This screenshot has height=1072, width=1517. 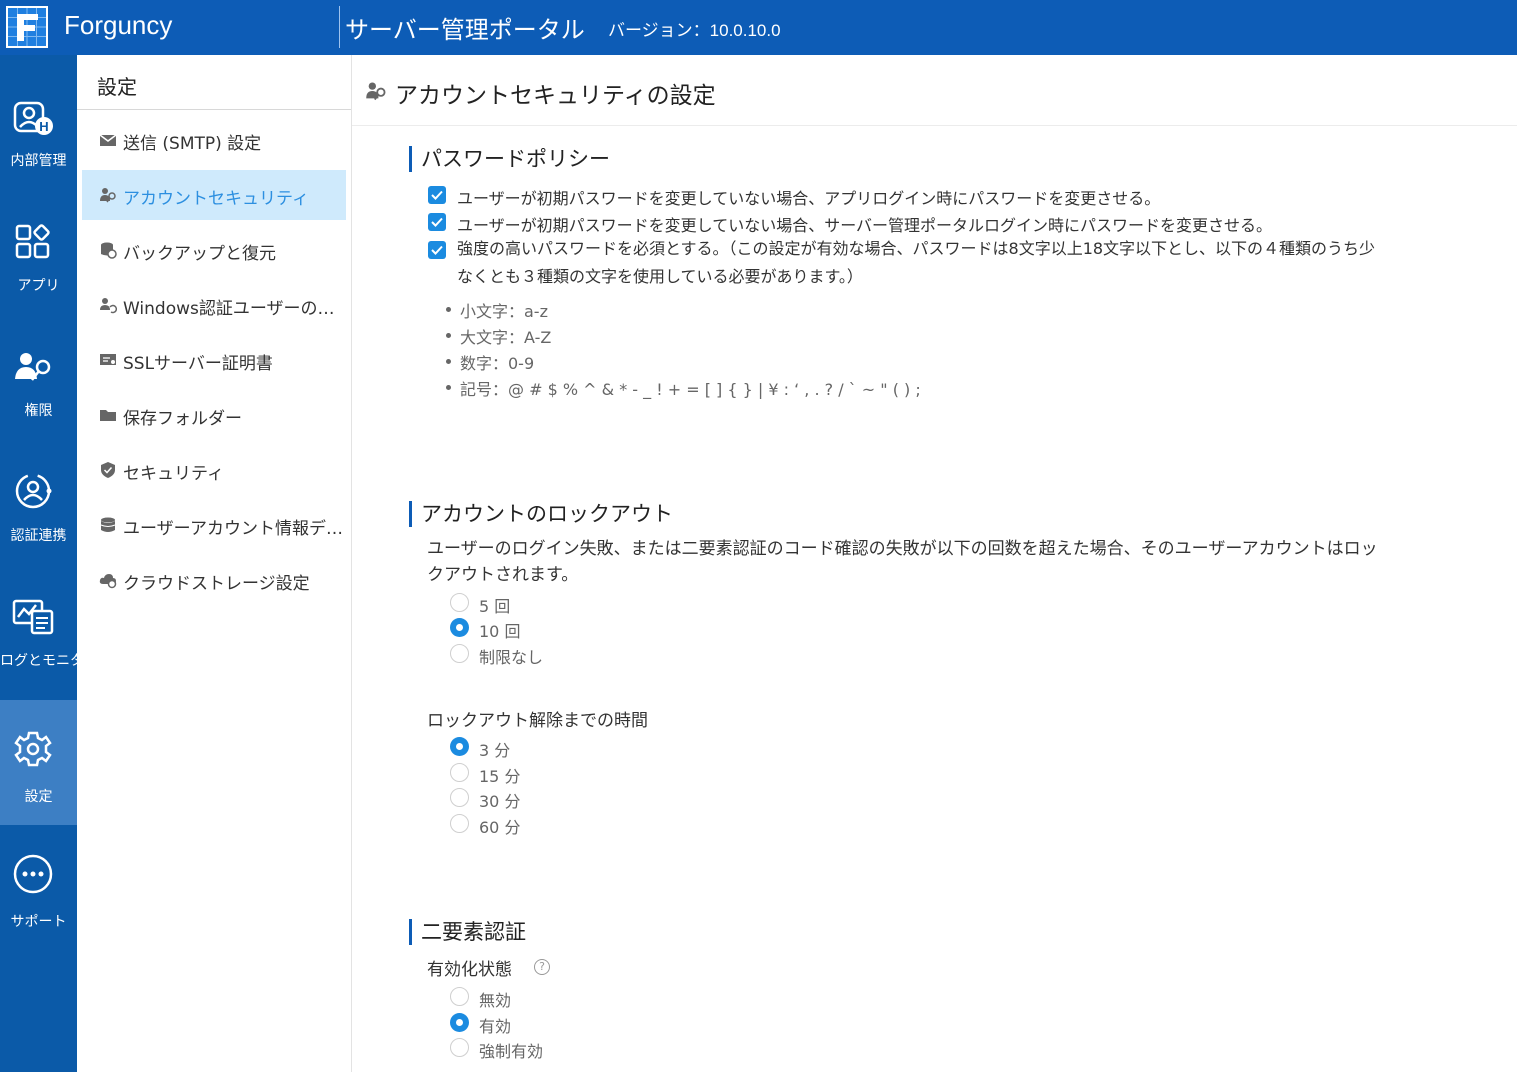 I want to click on subnav-item-ssl: SSLサーバー証明書, so click(x=214, y=360).